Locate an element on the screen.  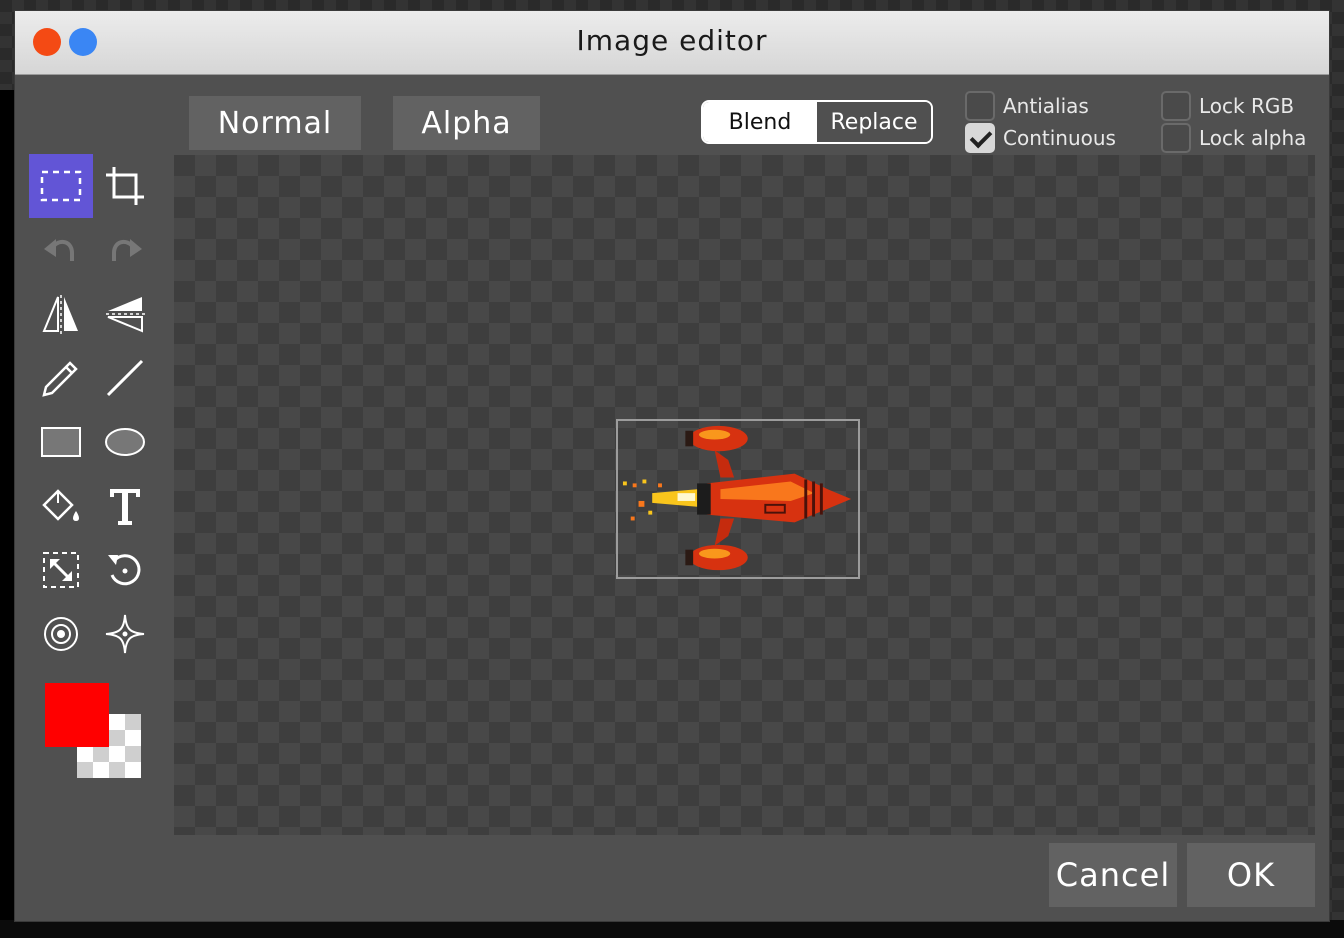
rectangle-tool is located at coordinates (61, 442).